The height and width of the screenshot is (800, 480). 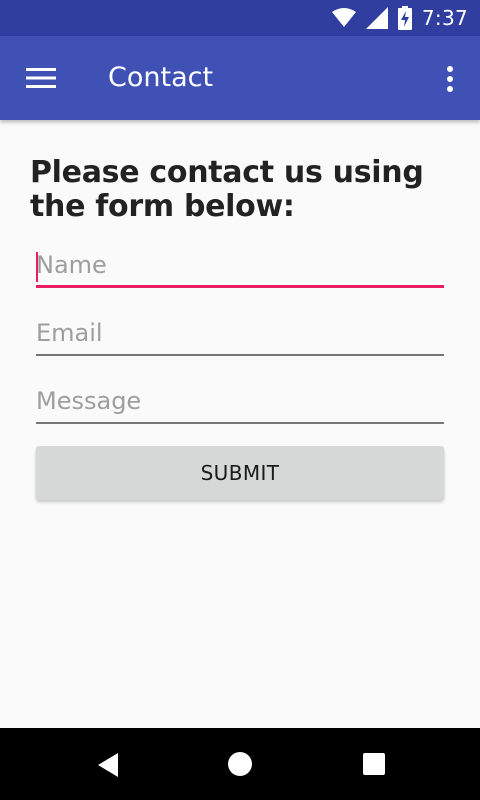 I want to click on page-title: Contact, so click(x=161, y=77).